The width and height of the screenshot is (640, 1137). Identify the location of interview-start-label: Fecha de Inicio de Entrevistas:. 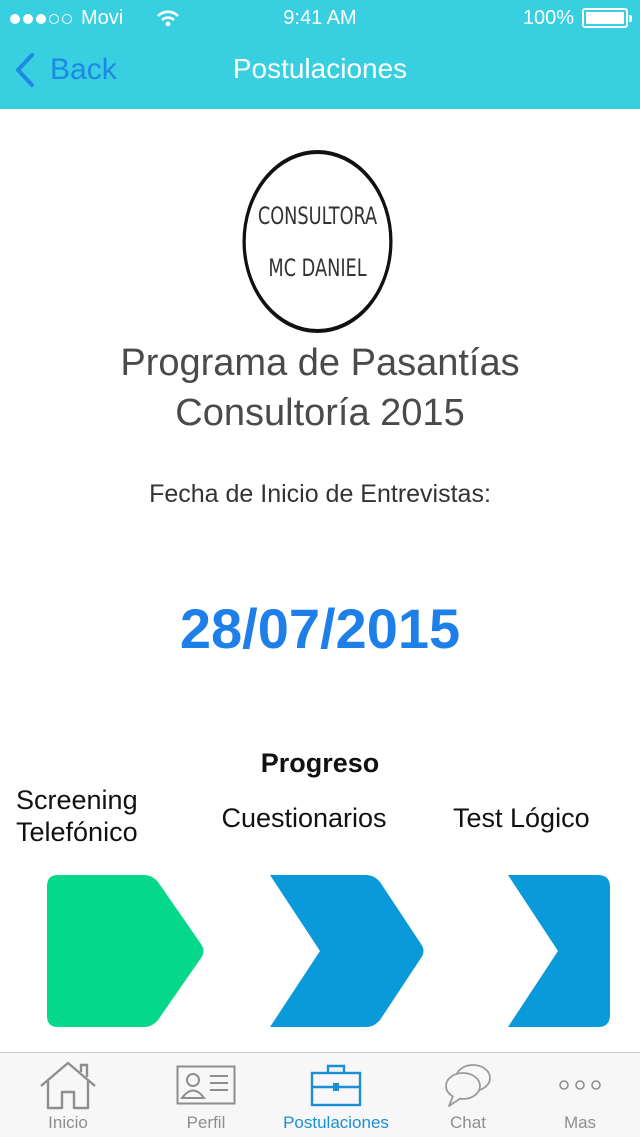
(320, 494).